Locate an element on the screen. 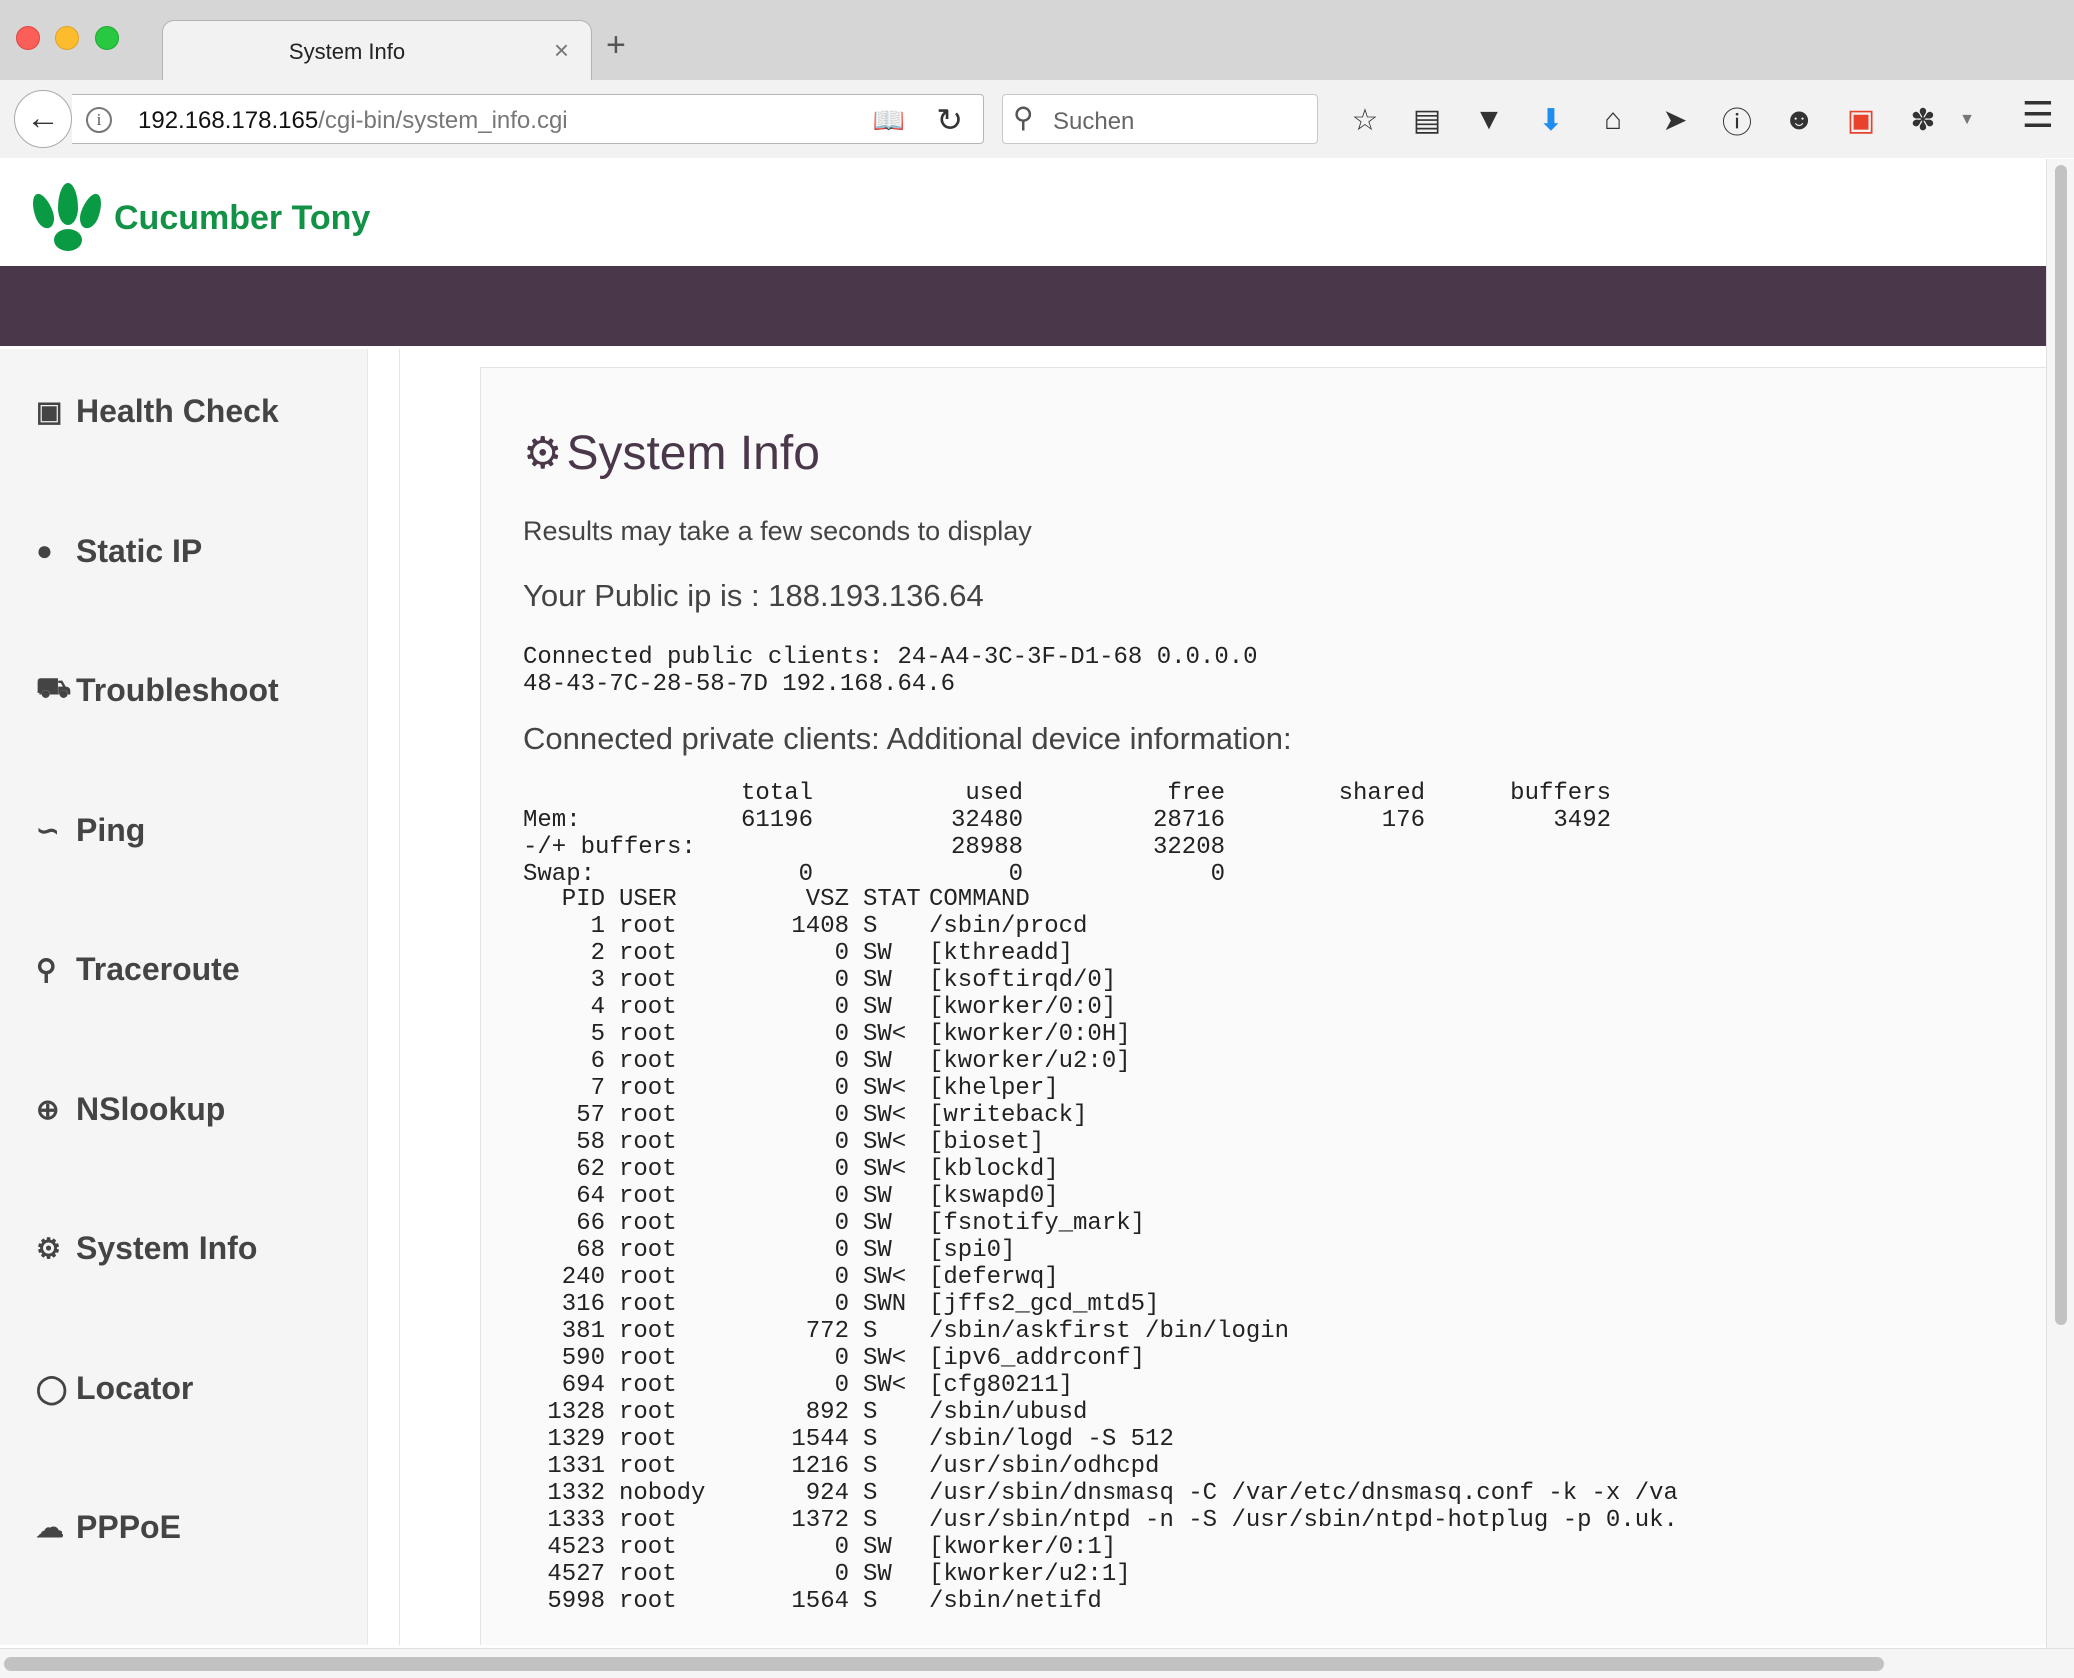  process-cell: 1408 is located at coordinates (820, 926).